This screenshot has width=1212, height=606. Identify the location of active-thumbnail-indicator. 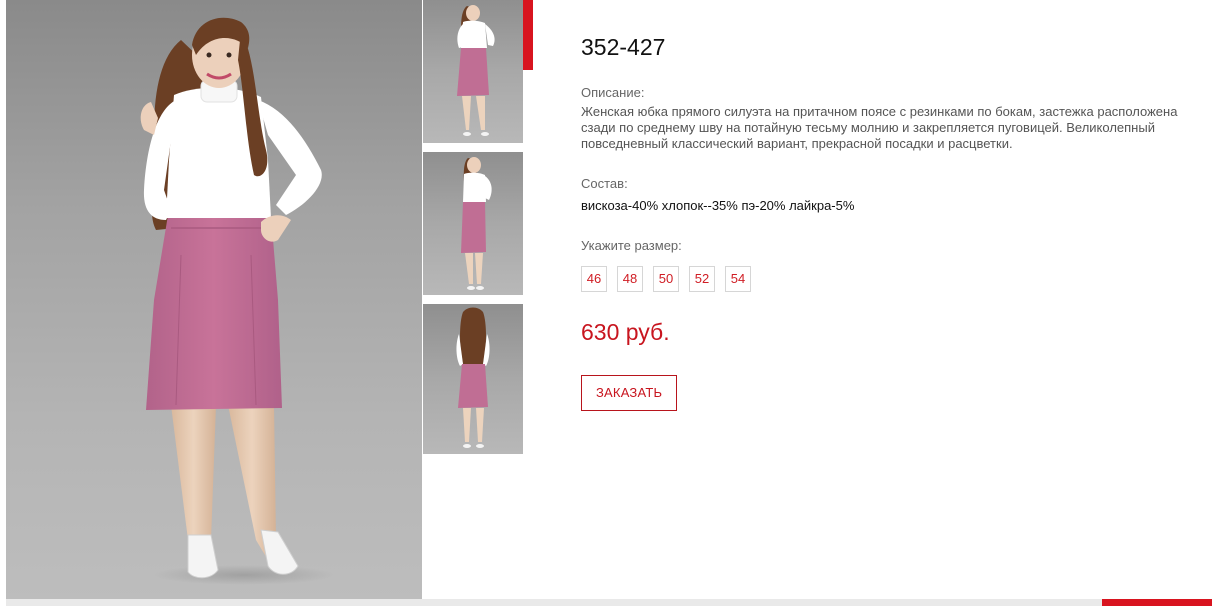
(528, 35).